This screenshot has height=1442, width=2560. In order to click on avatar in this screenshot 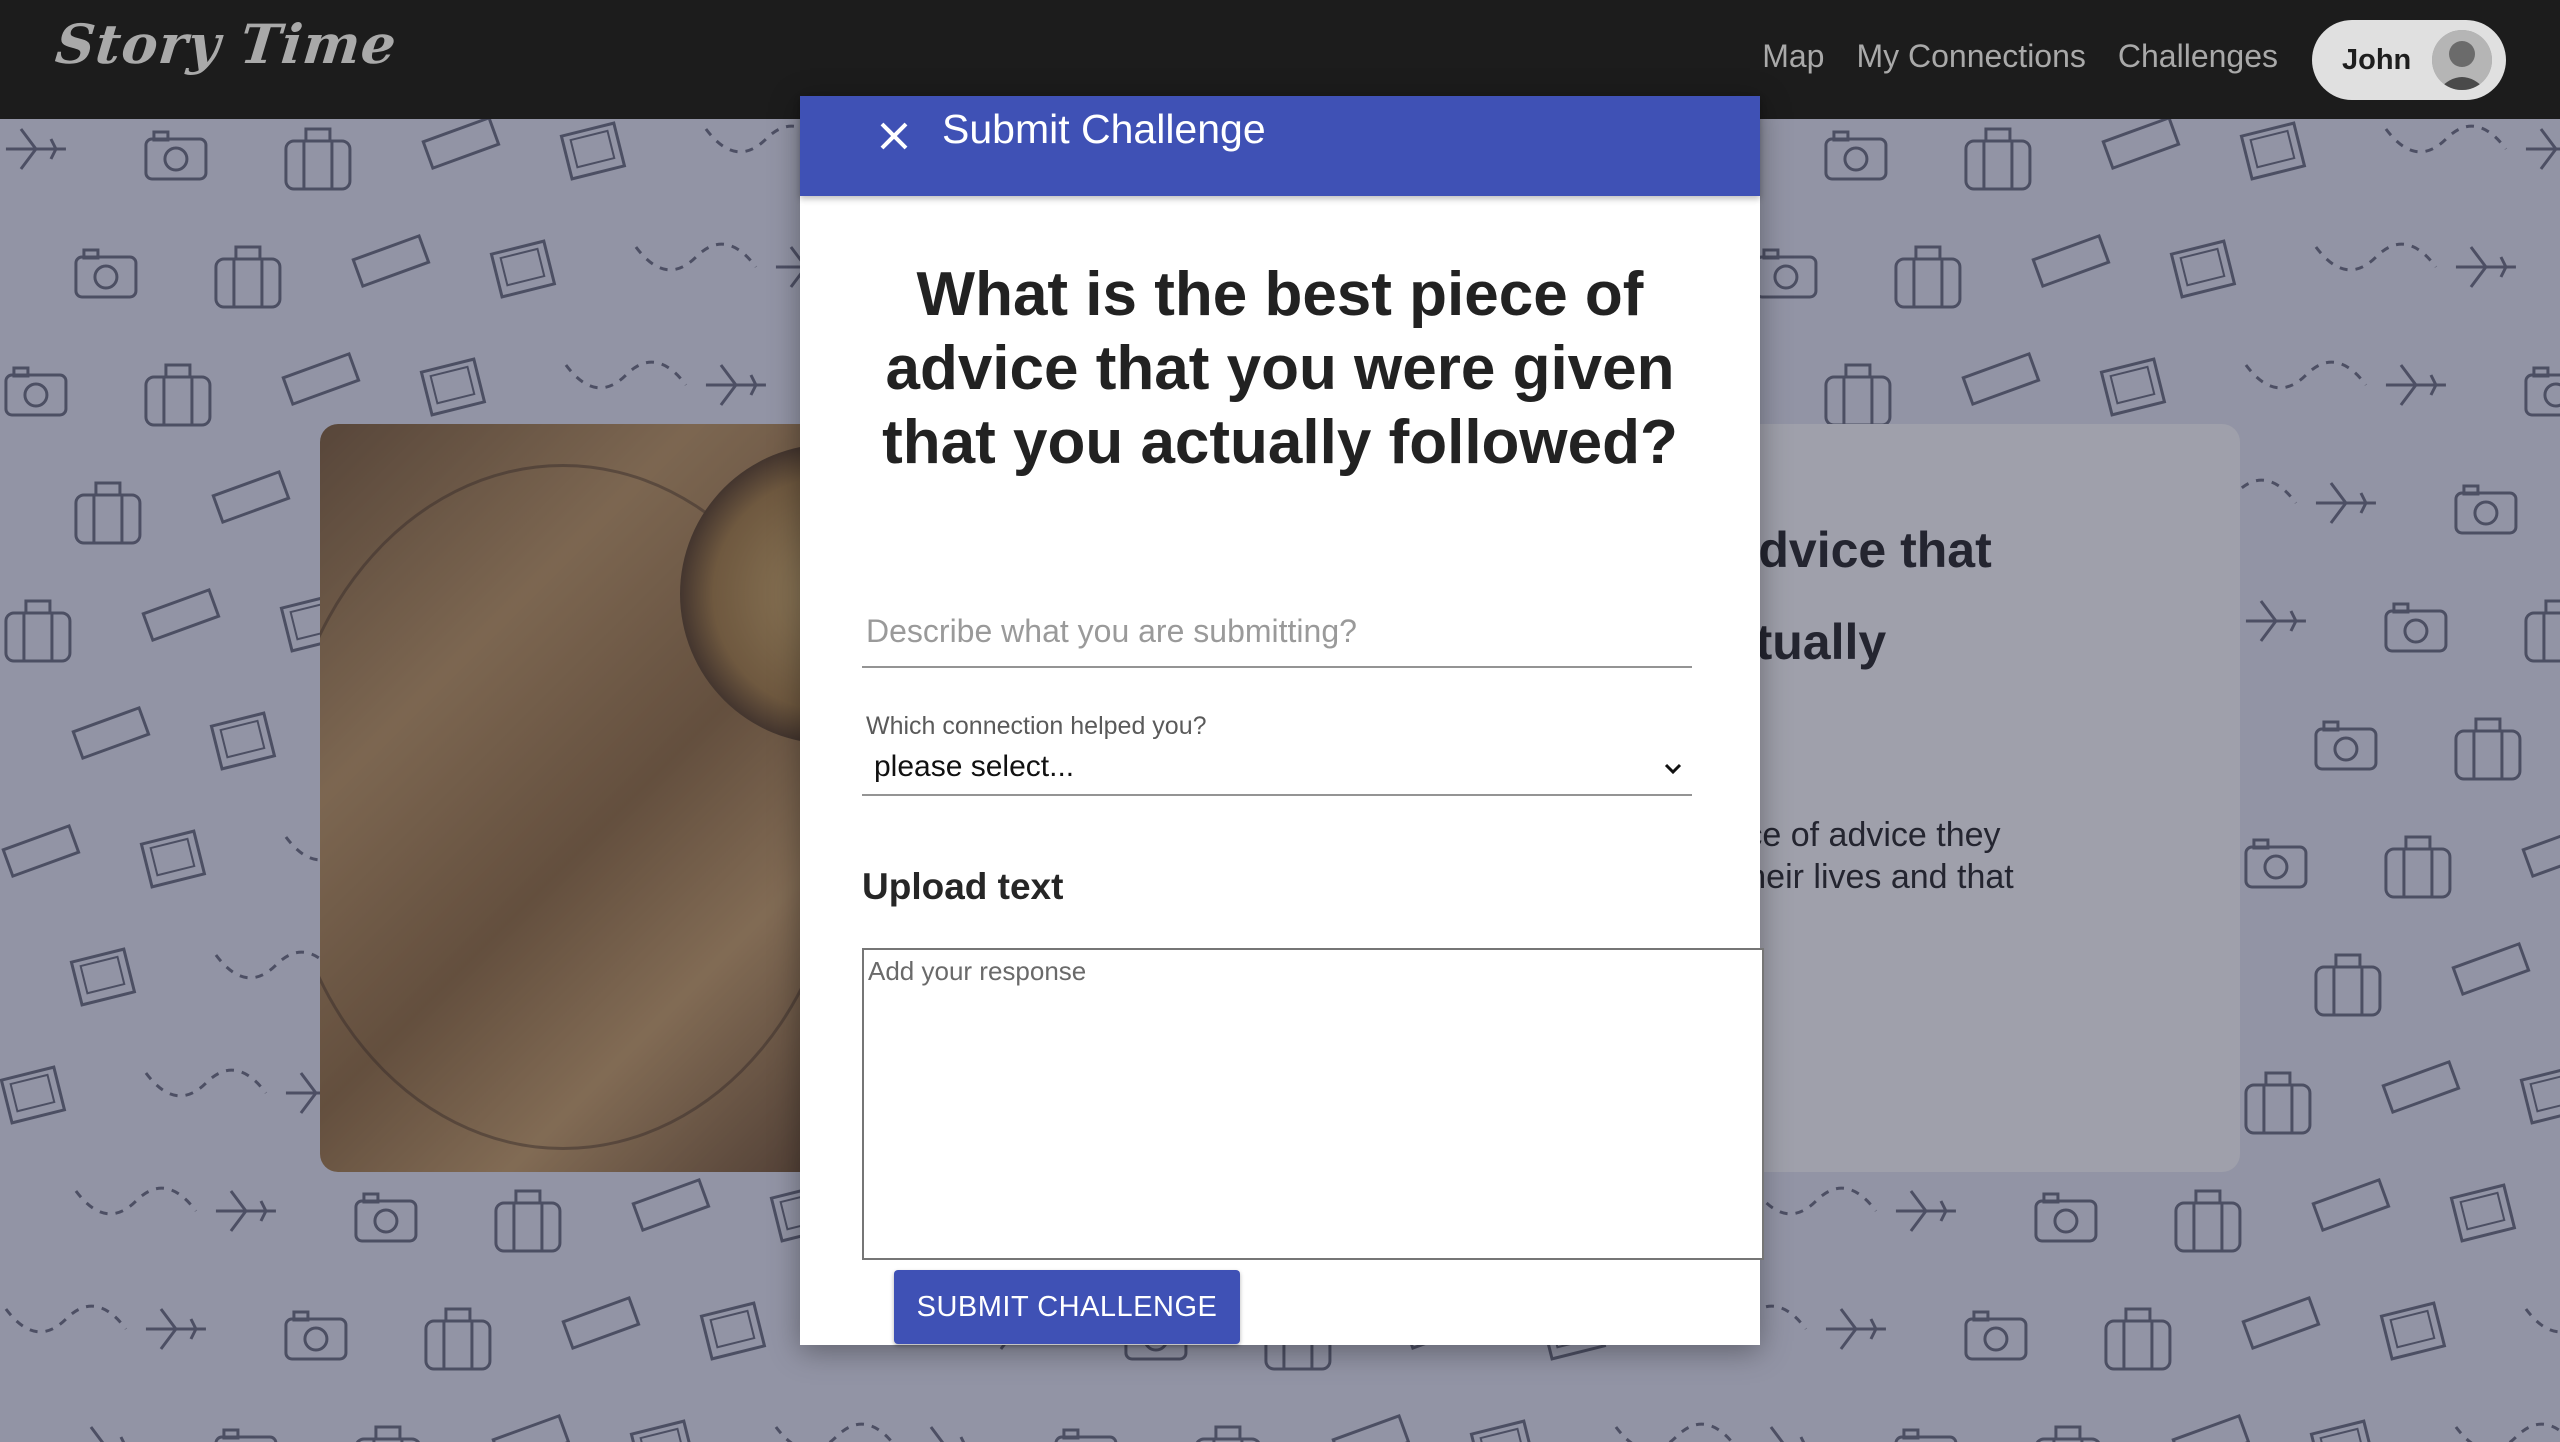, I will do `click(2462, 60)`.